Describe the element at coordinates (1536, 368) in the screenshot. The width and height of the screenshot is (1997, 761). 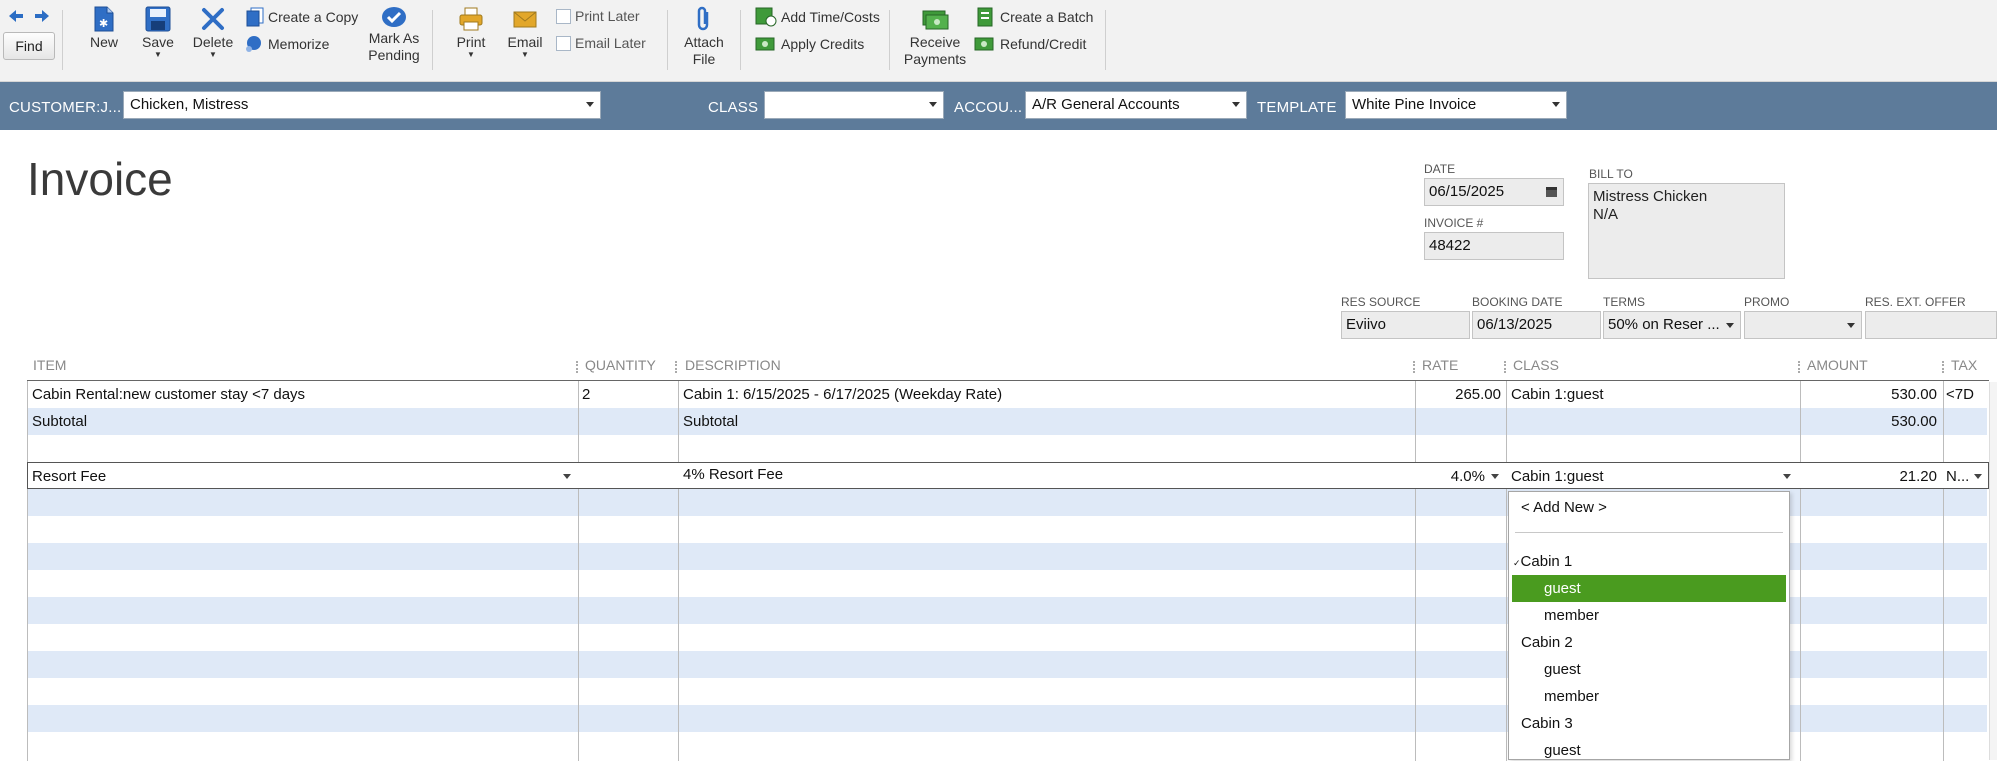
I see `col-header-class: CLASS` at that location.